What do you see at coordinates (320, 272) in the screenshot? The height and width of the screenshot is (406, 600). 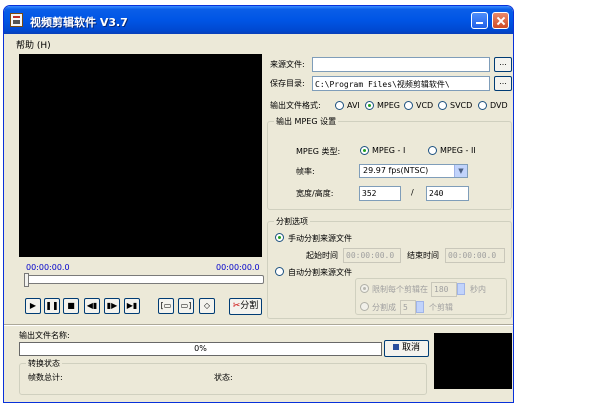 I see `auto-split-label: 自动分割来源文件` at bounding box center [320, 272].